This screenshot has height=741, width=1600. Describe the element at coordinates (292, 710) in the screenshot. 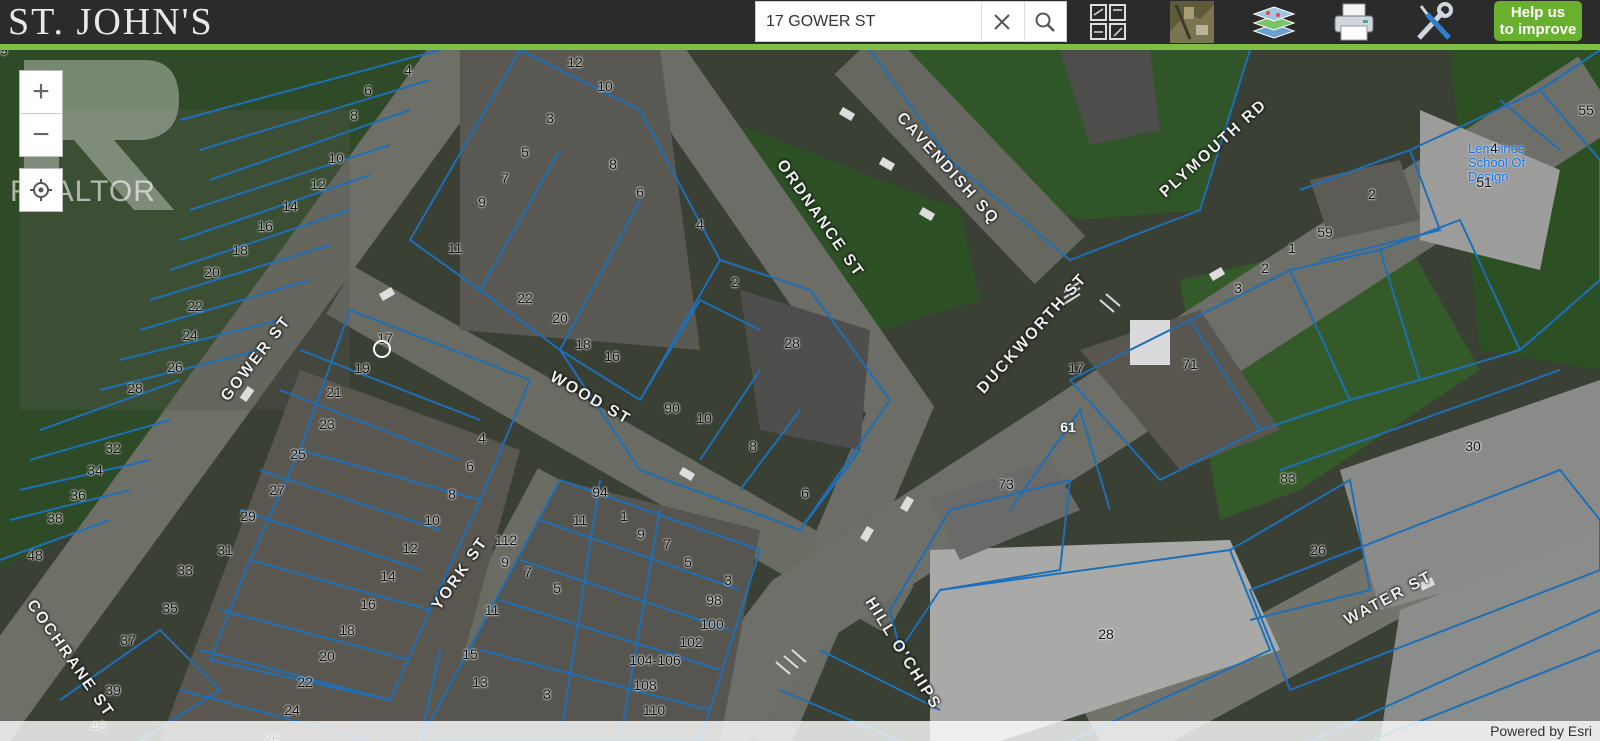

I see `parcel-number-label: 24` at that location.